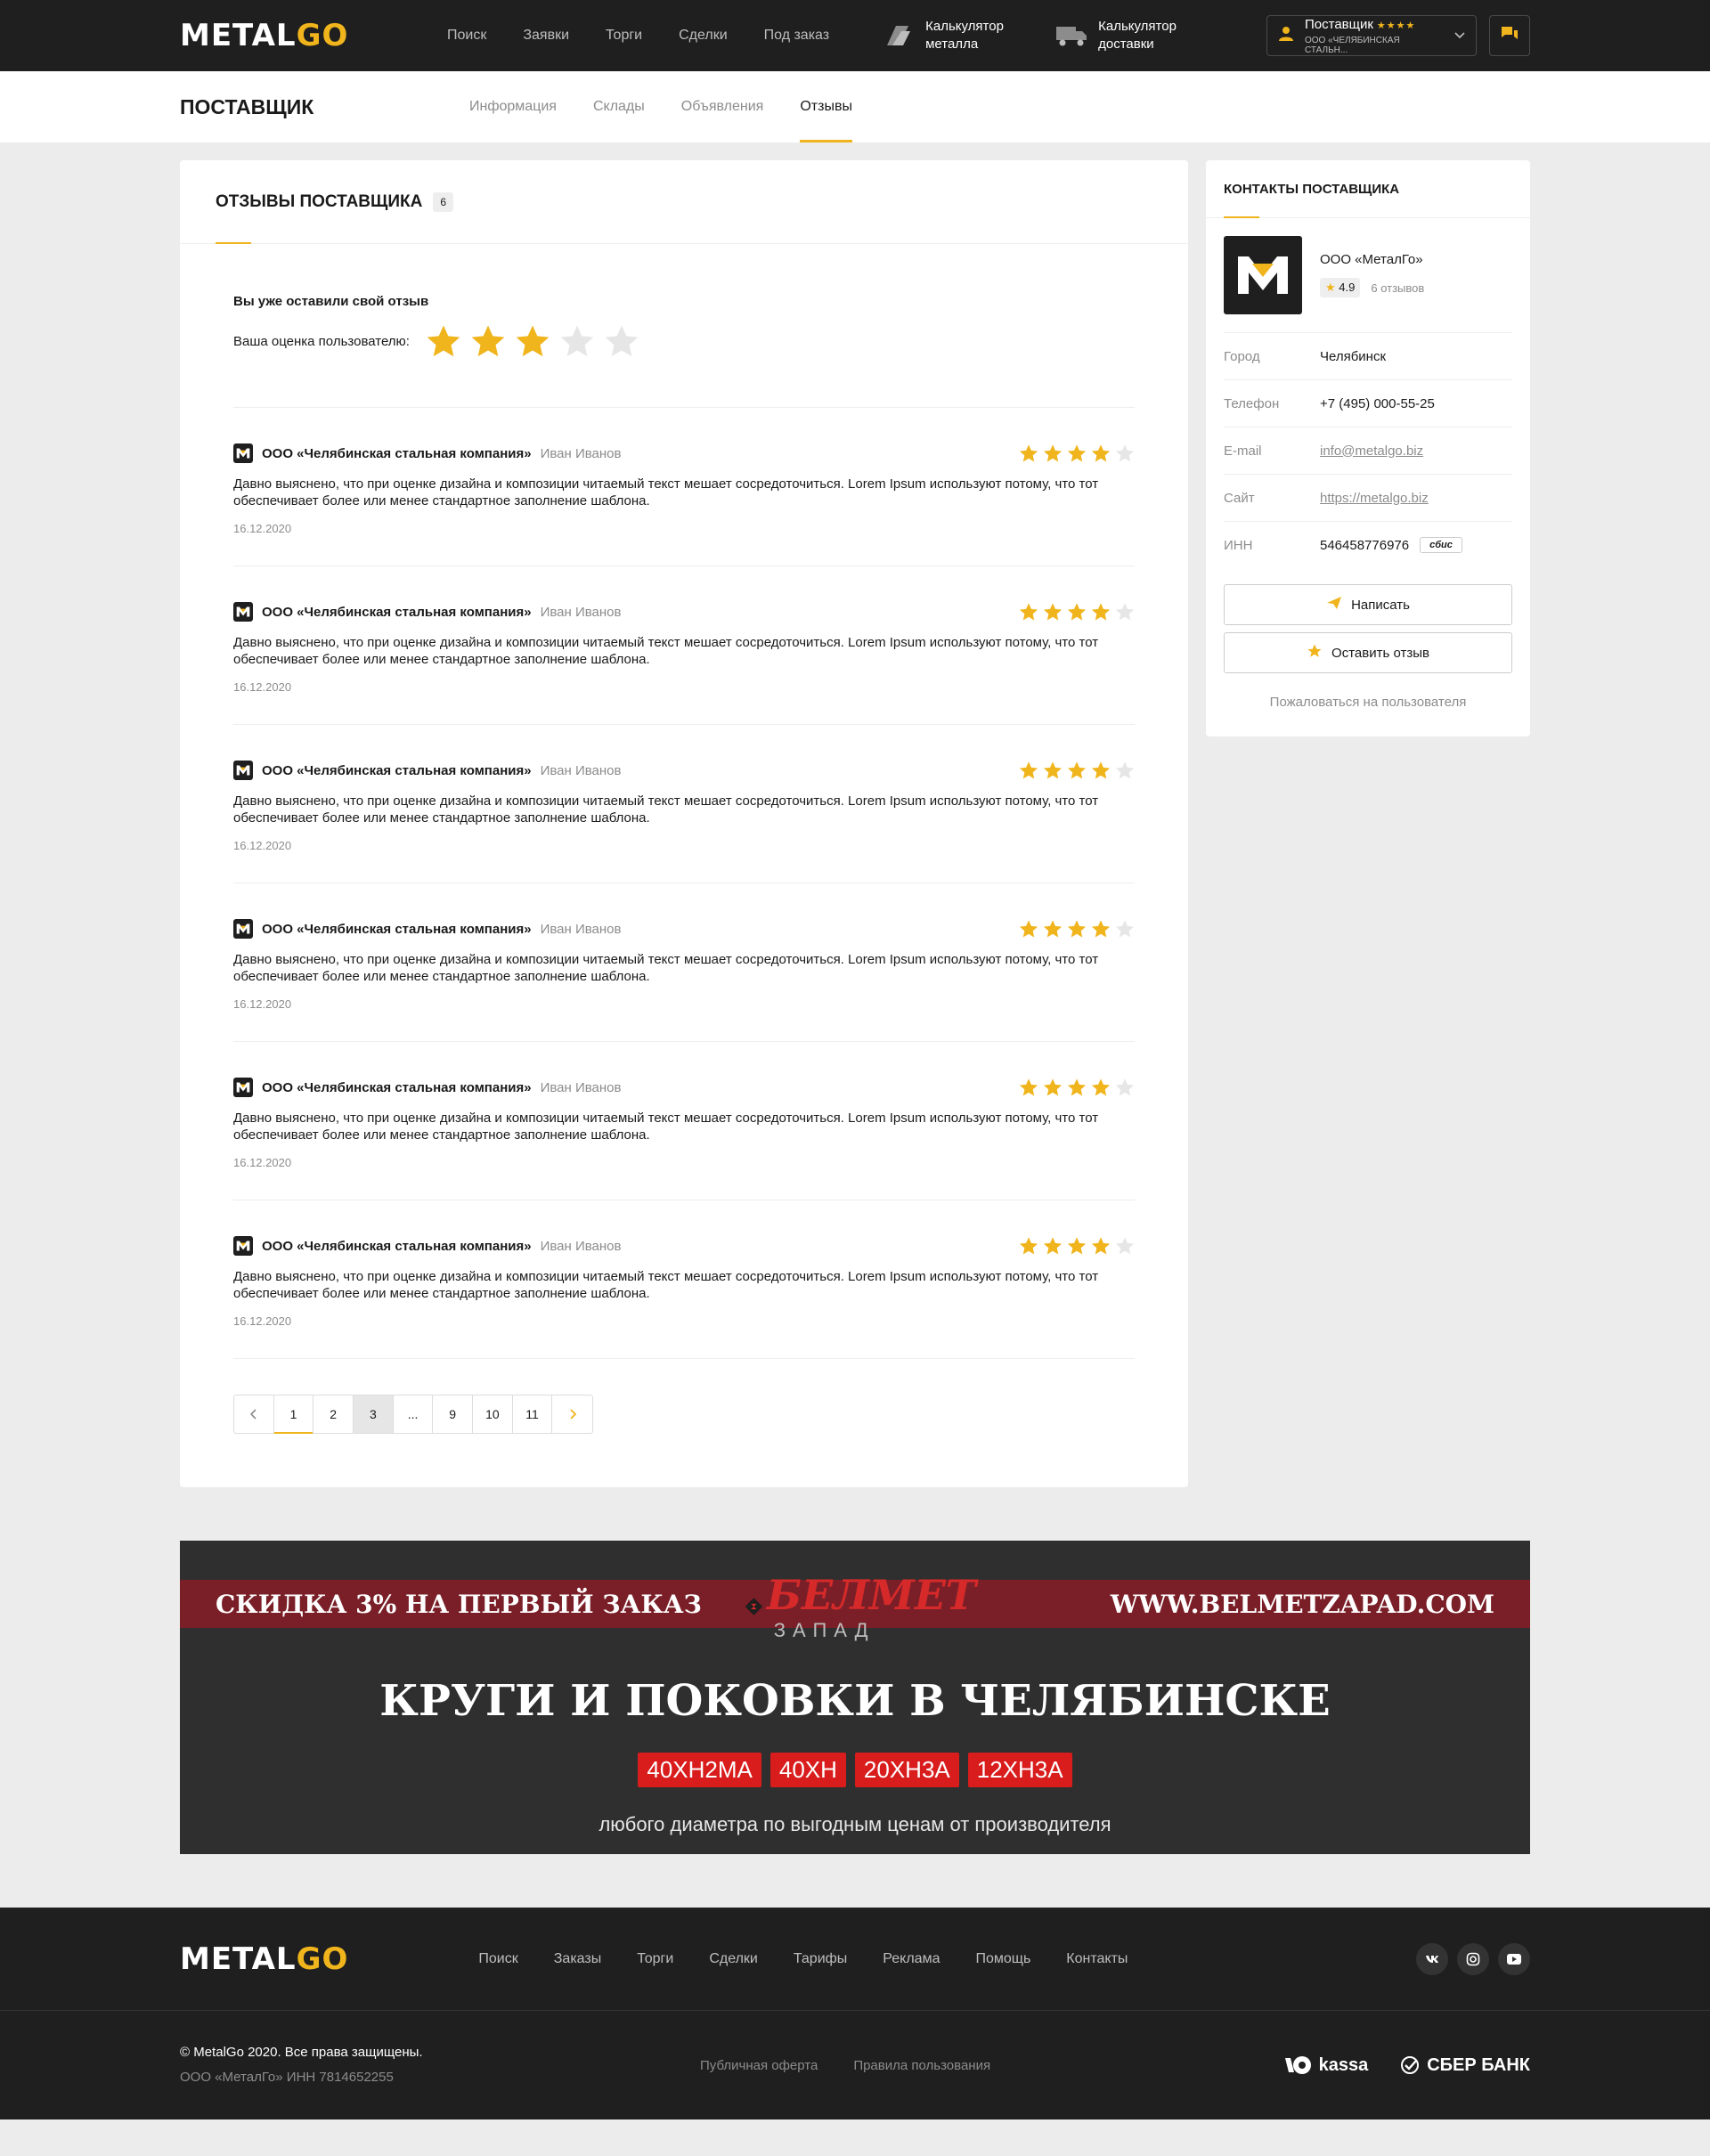  I want to click on contacts-company: ООО «МеталГо» ★ 4.9 6 отзывов, so click(1368, 275).